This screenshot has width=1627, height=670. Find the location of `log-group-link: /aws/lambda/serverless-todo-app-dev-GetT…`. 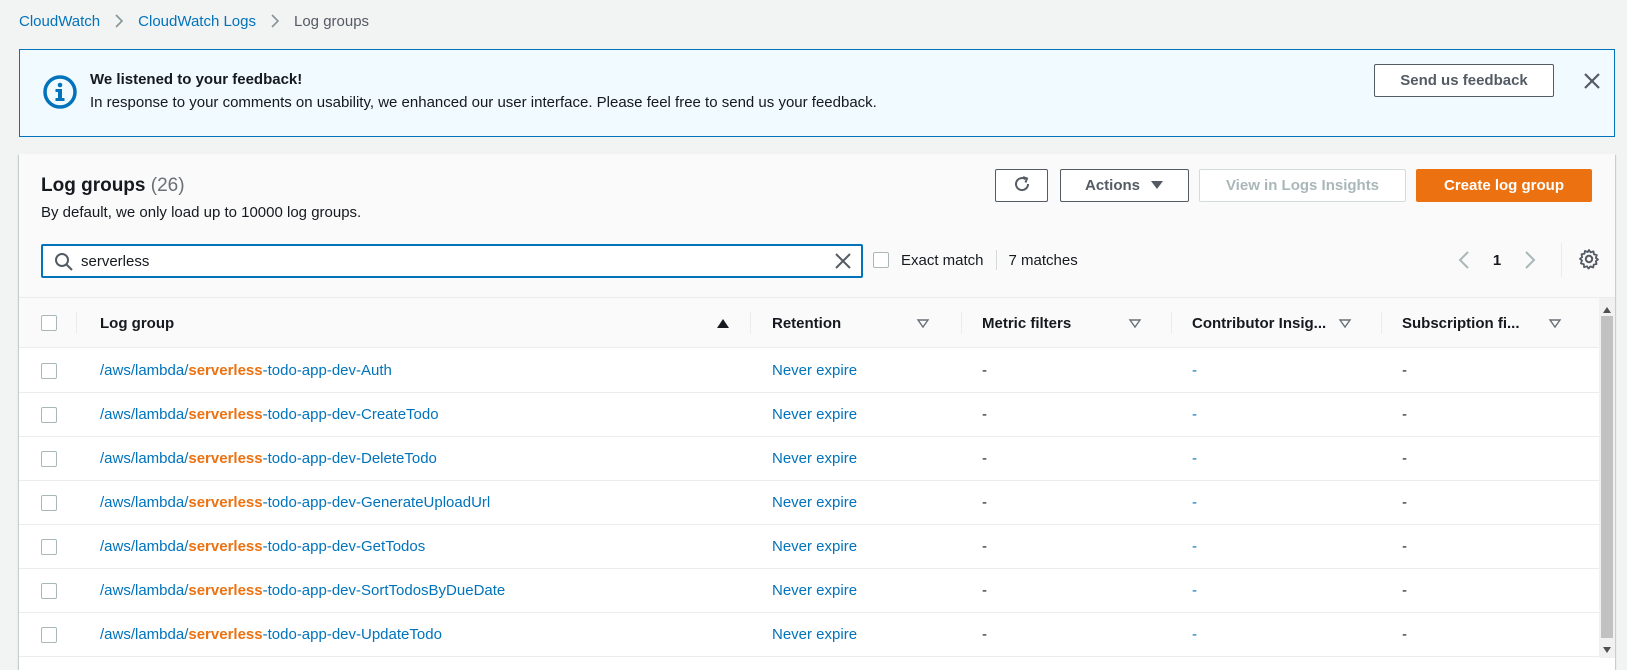

log-group-link: /aws/lambda/serverless-todo-app-dev-GetT… is located at coordinates (262, 546).